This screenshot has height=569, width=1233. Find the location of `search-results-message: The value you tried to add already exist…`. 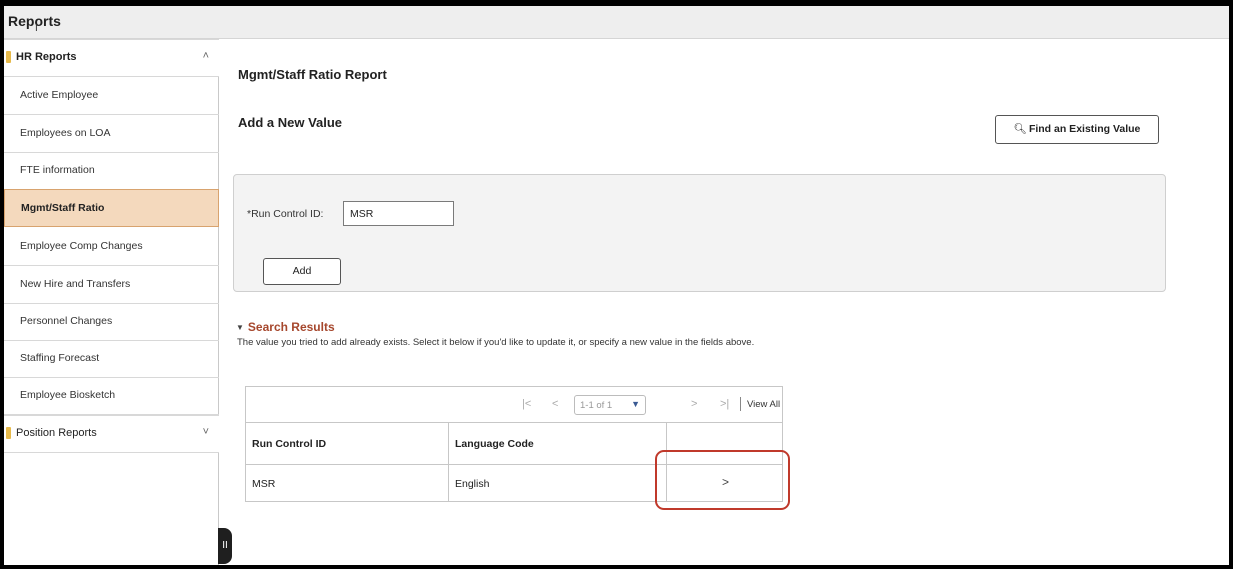

search-results-message: The value you tried to add already exist… is located at coordinates (496, 342).